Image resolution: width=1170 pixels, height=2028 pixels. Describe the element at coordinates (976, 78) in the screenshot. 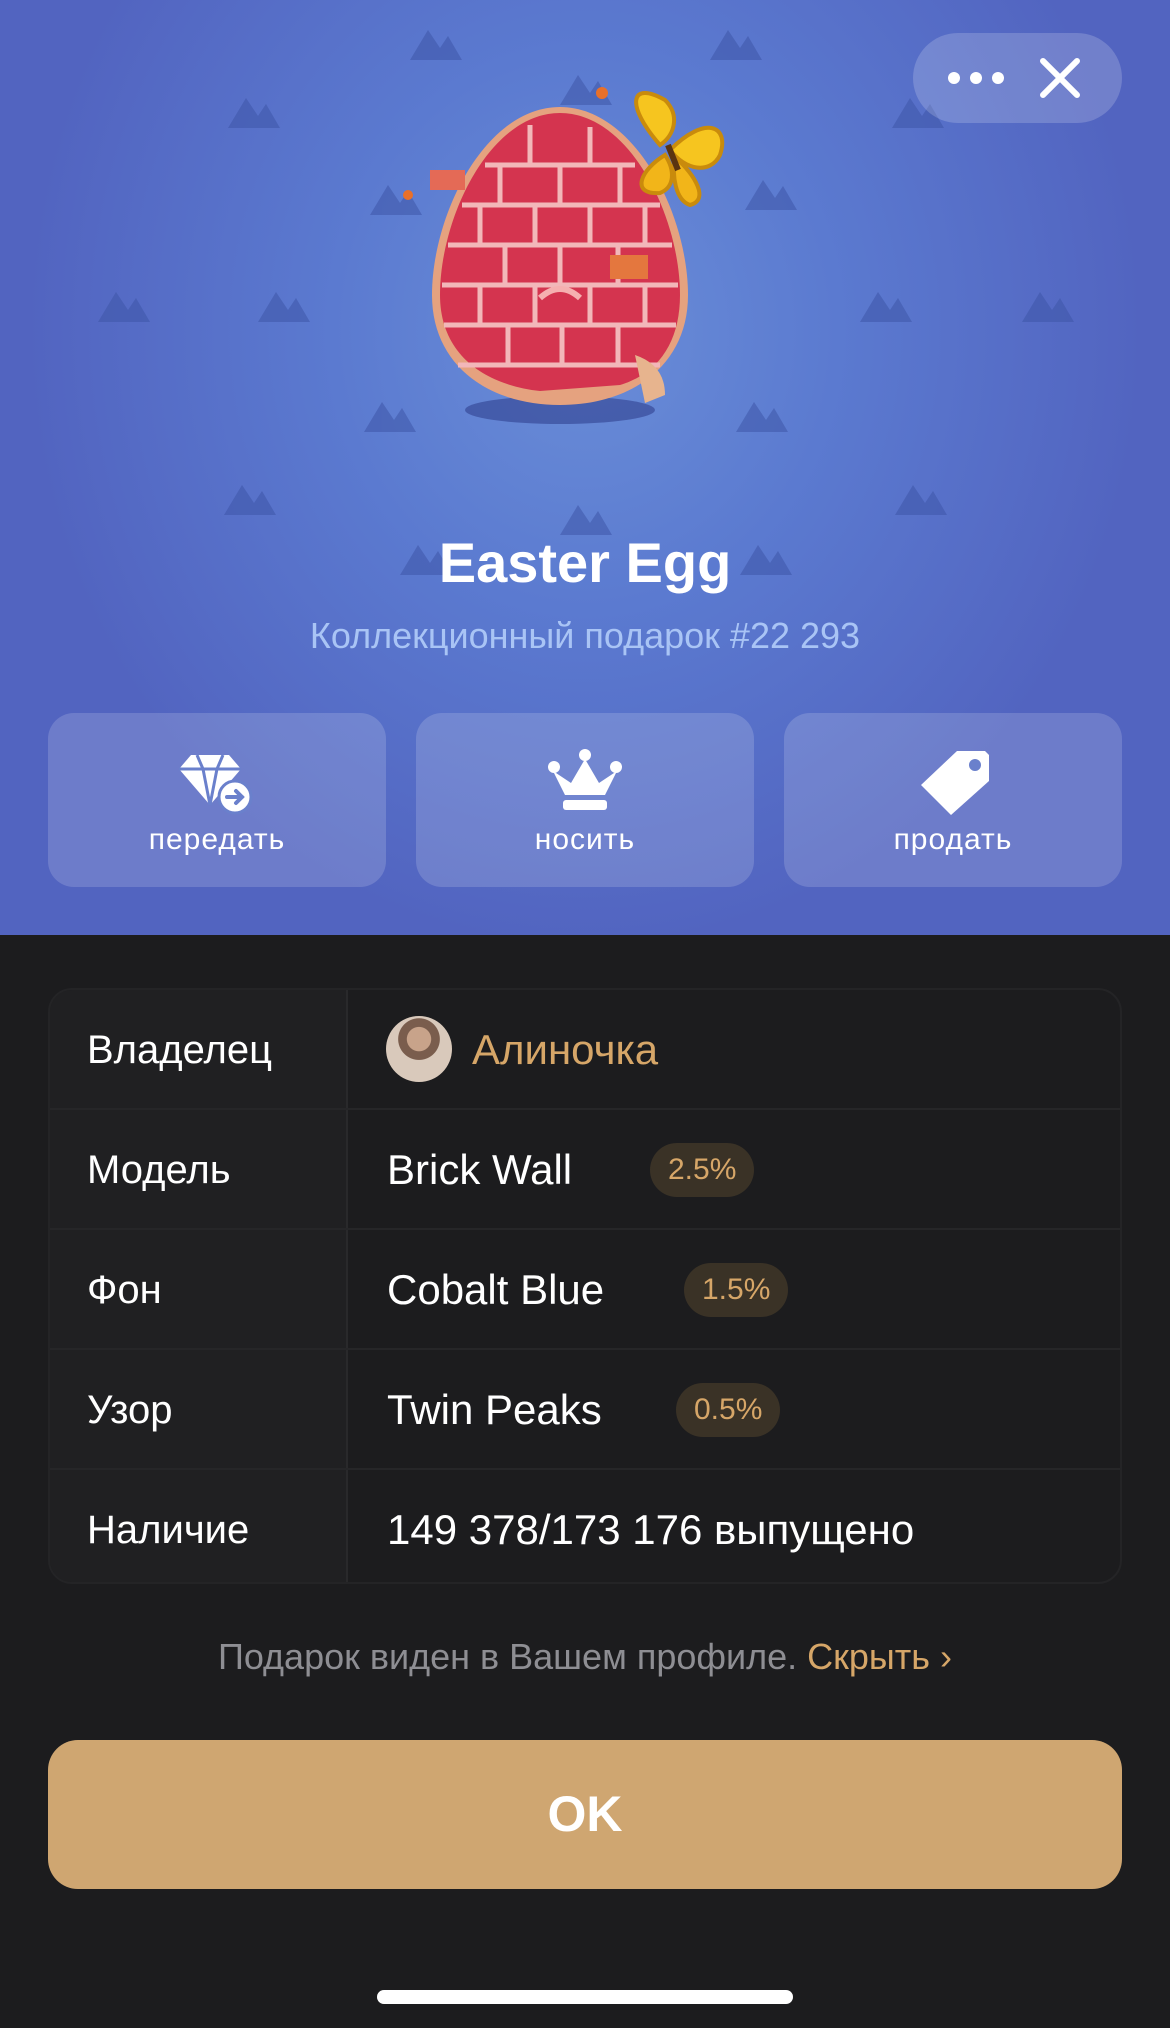

I see `ellipsis-icon` at that location.